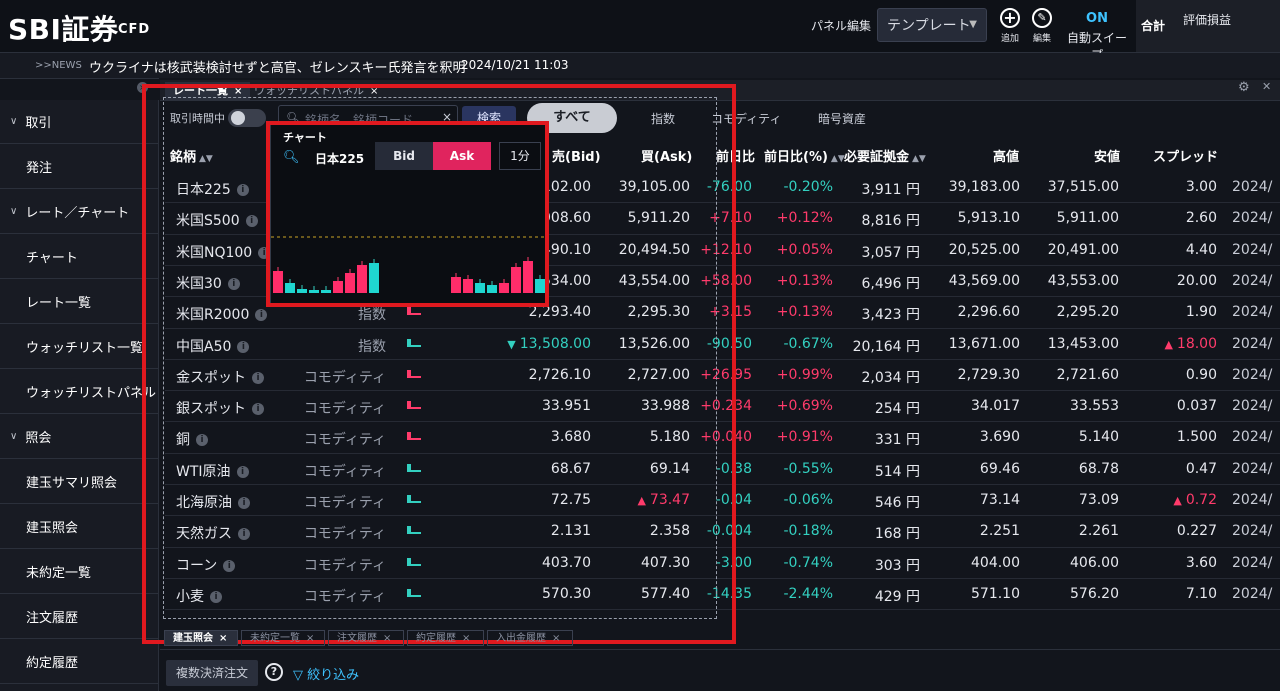 The height and width of the screenshot is (691, 1280). I want to click on pencil-icon: ✎, so click(1042, 18).